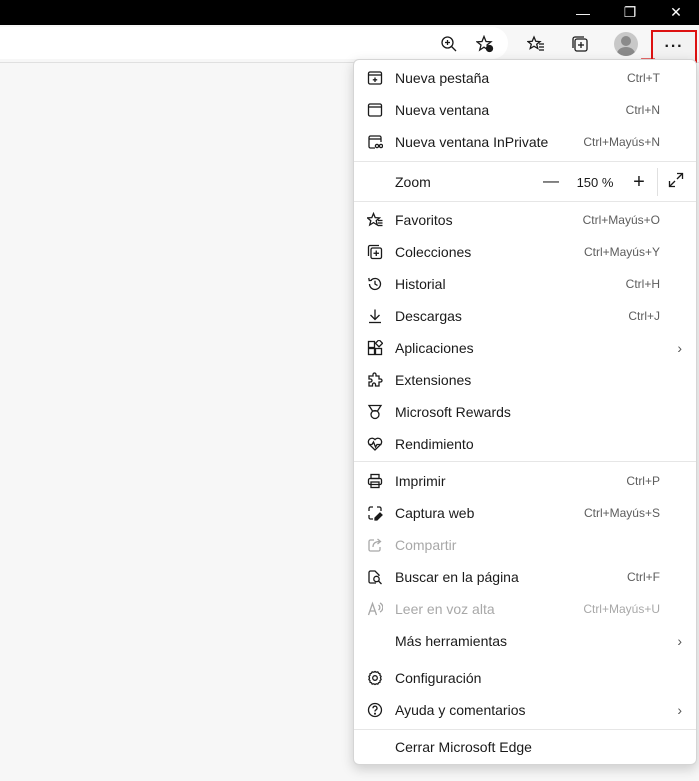  Describe the element at coordinates (525, 481) in the screenshot. I see `menu-item-print: Imprimir Ctrl+P` at that location.